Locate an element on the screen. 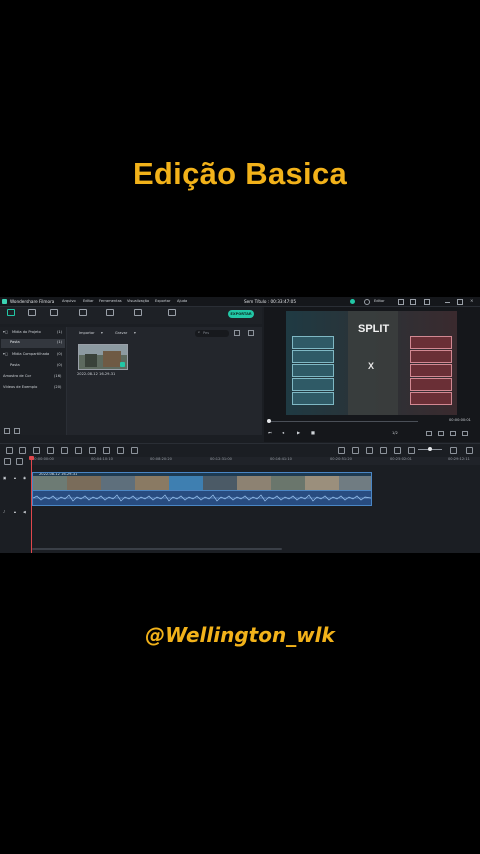  checkmark-icon is located at coordinates (122, 364).